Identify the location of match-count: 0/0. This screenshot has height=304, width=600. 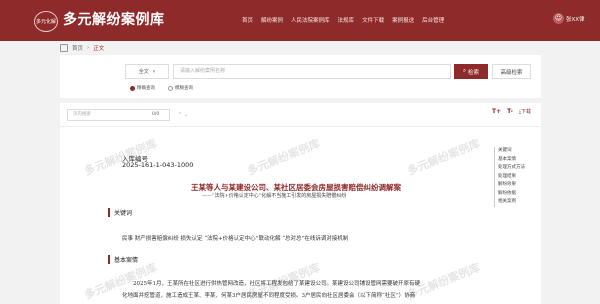
(156, 114).